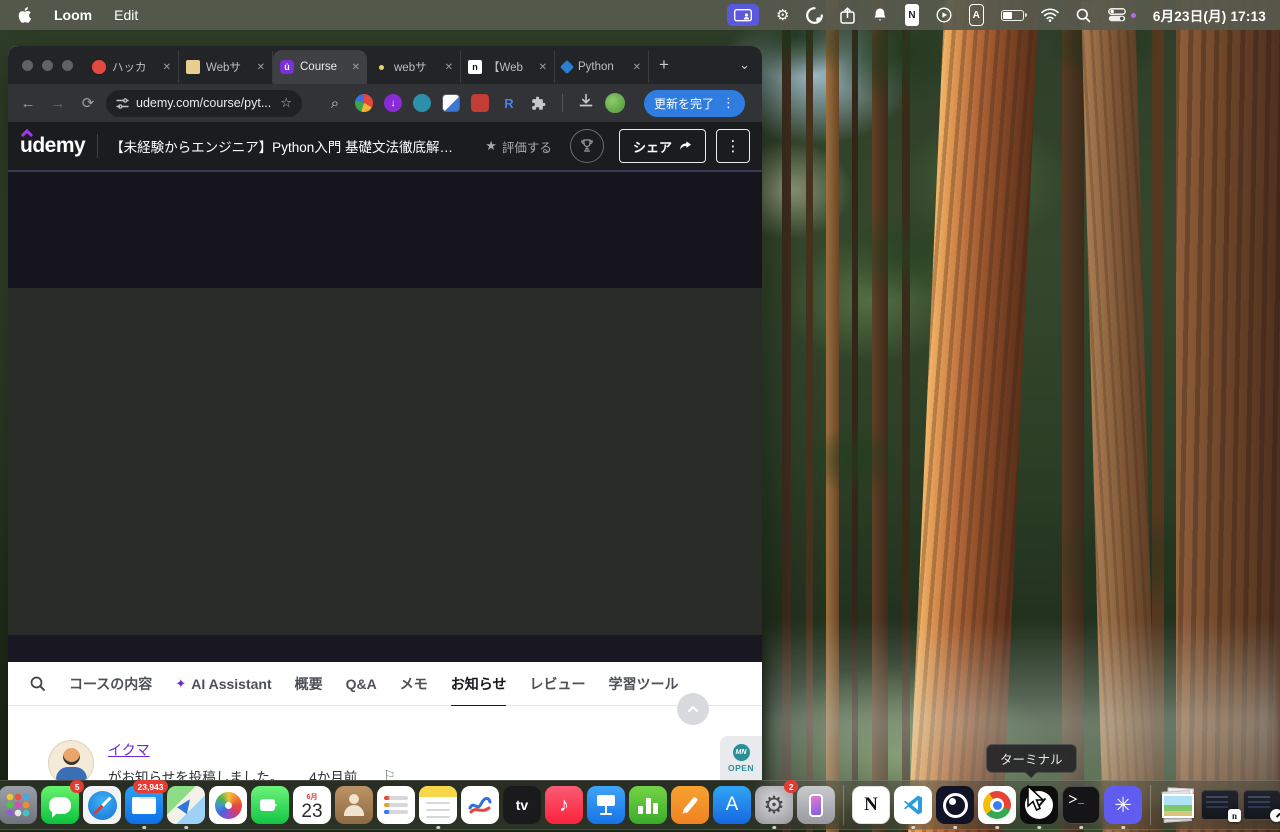 This screenshot has width=1280, height=832. What do you see at coordinates (815, 15) in the screenshot?
I see `pinwheel-app-icon` at bounding box center [815, 15].